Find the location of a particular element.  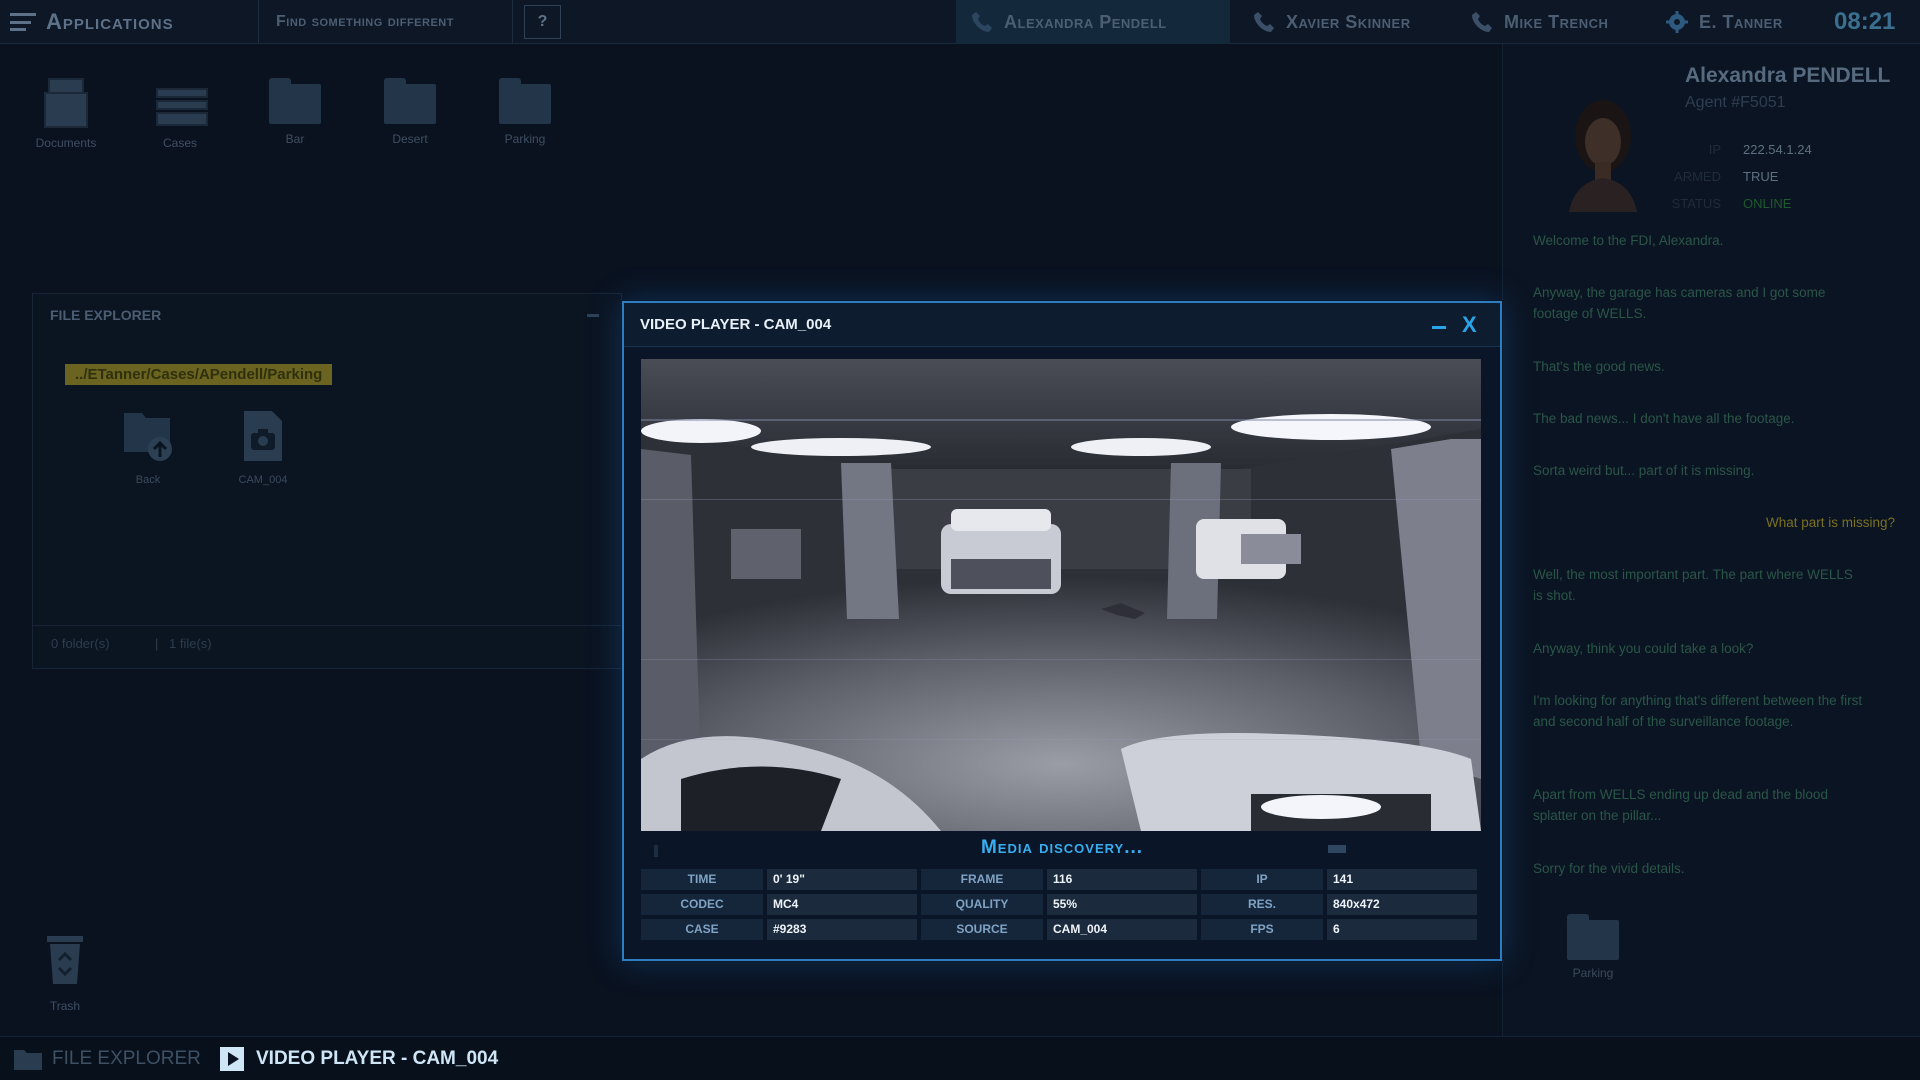

online-status: ONLINE is located at coordinates (1767, 203).